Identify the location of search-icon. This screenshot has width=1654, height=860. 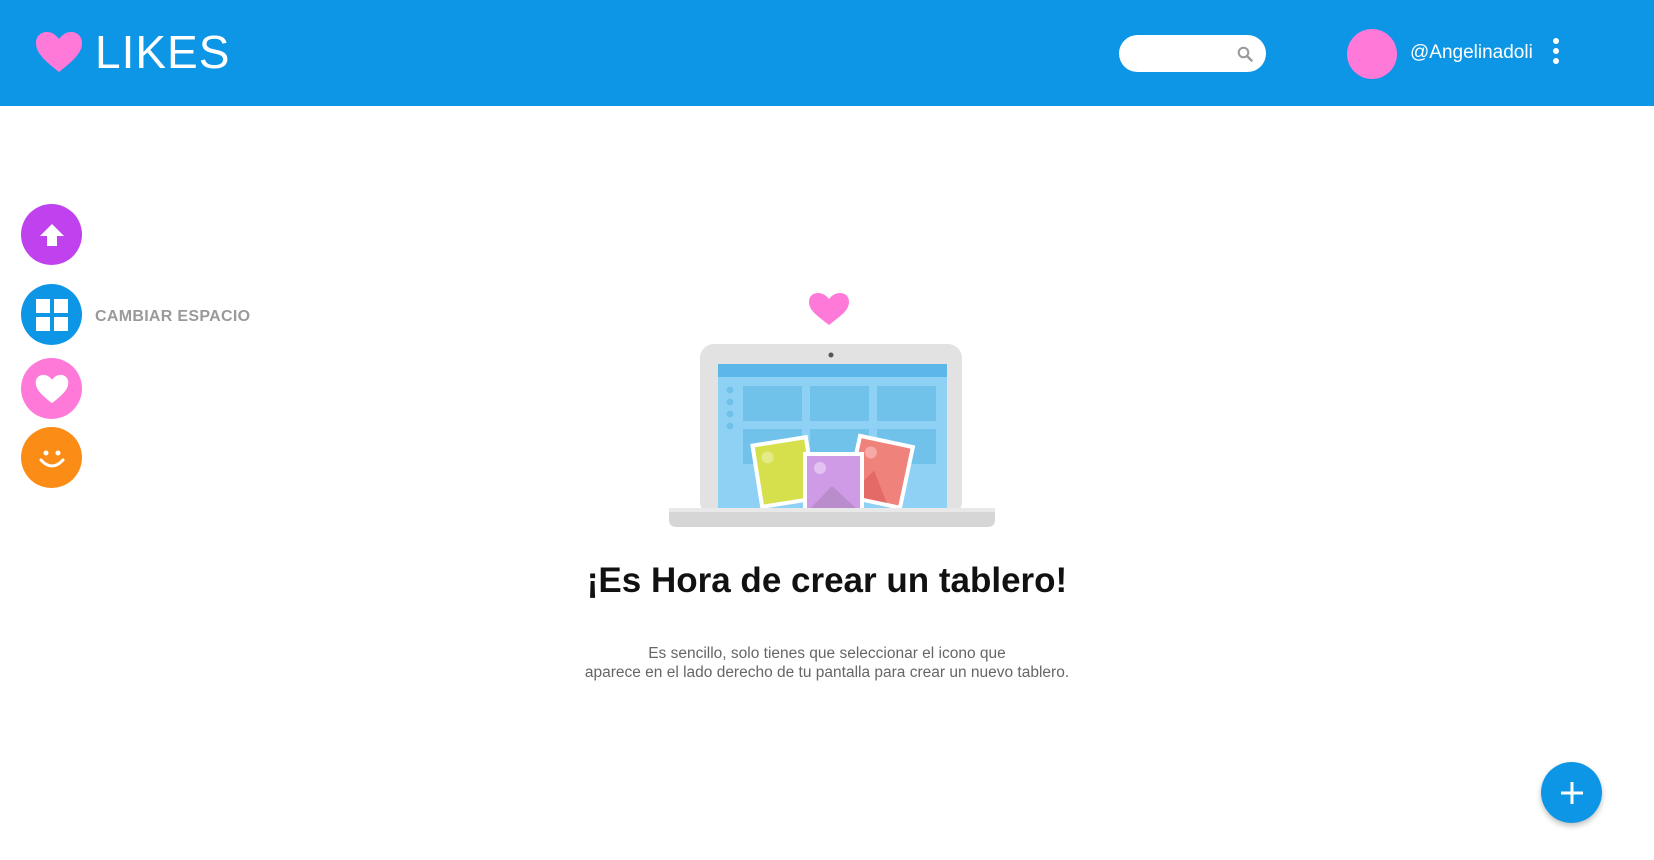
(1245, 54).